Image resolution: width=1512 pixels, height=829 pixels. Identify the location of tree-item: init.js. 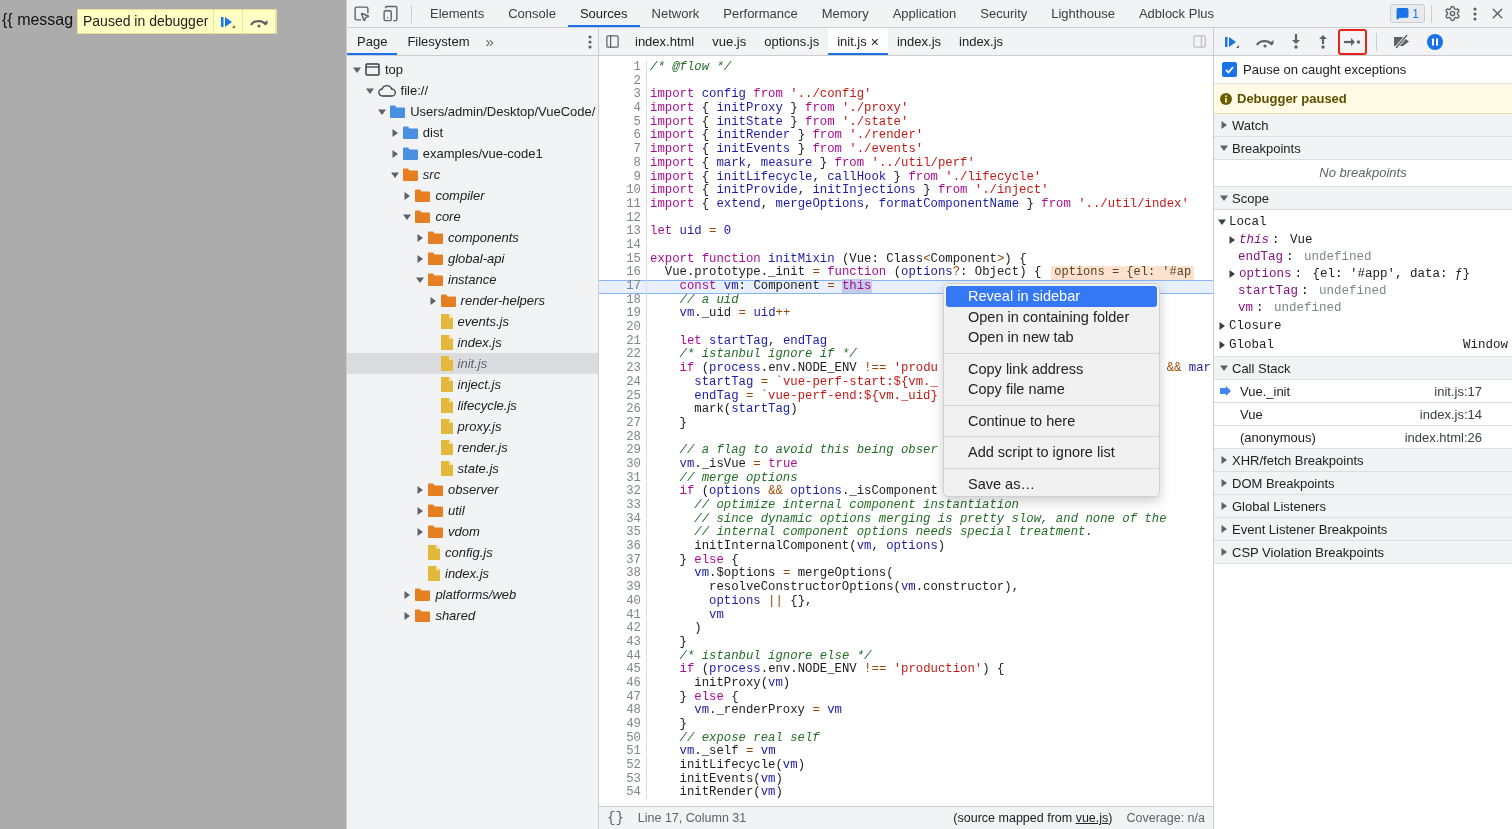
(472, 363).